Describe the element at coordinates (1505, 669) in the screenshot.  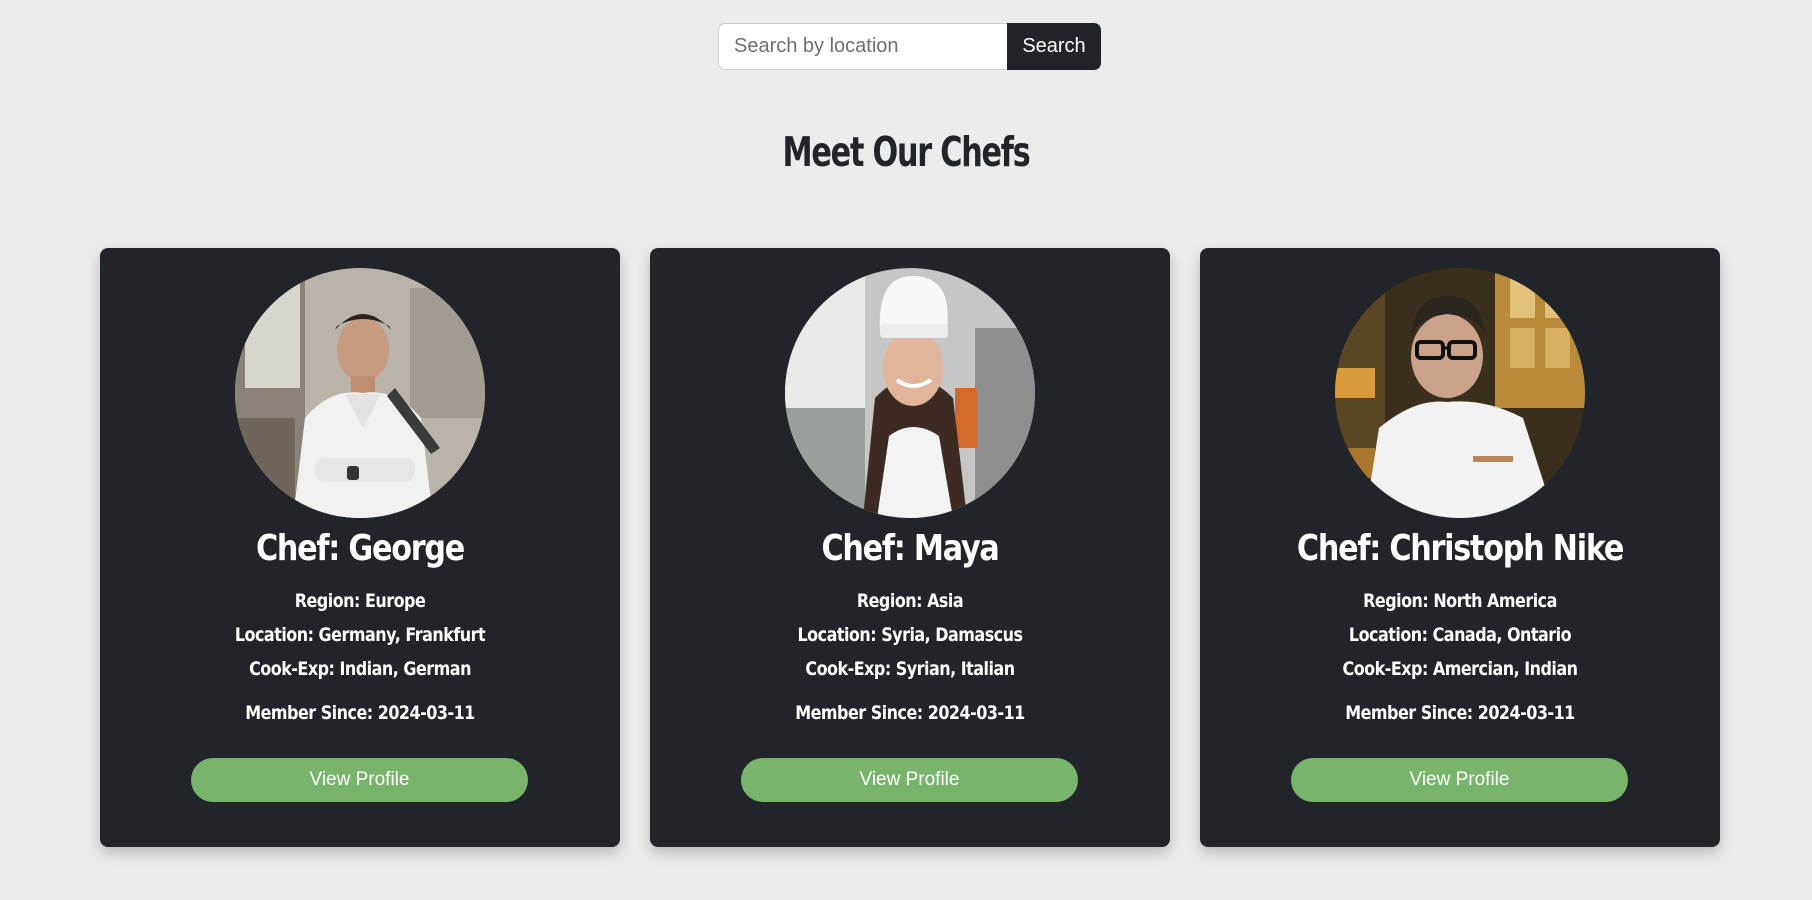
I see `cook-exp-value: Amercian, Indian` at that location.